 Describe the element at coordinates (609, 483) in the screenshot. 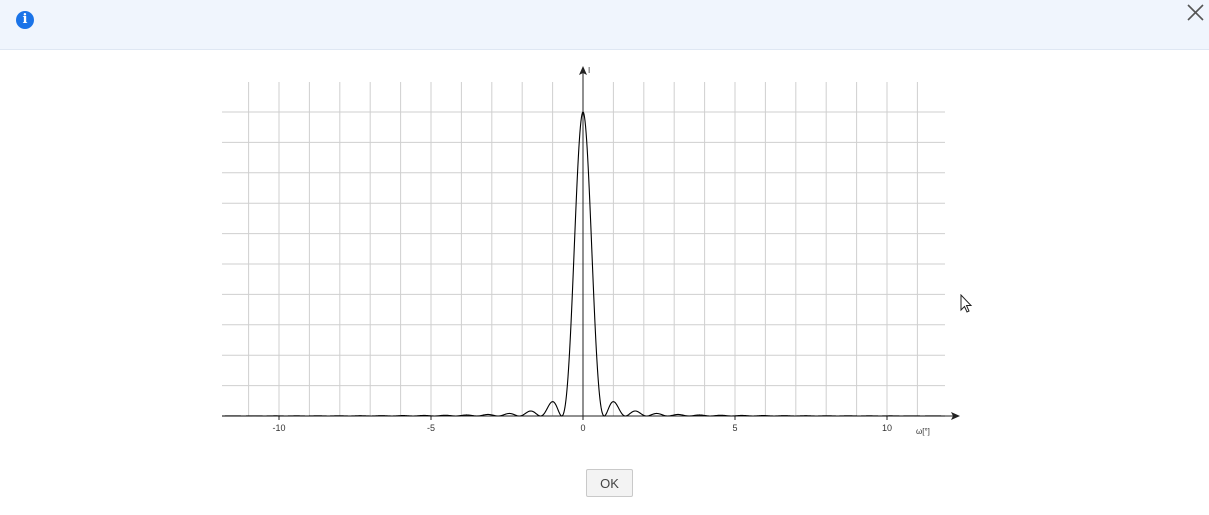

I see `ok-button: OK` at that location.